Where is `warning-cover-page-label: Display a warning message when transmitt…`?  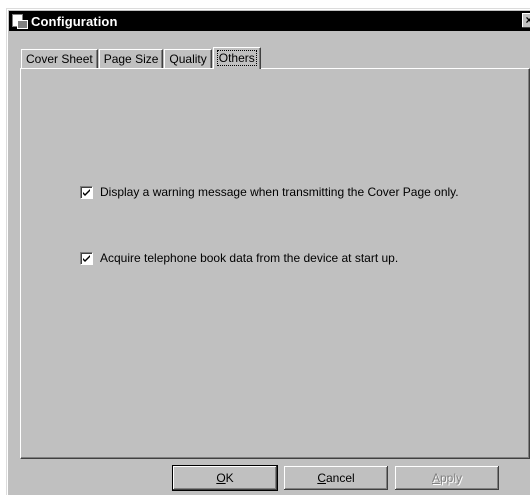
warning-cover-page-label: Display a warning message when transmitt… is located at coordinates (279, 192).